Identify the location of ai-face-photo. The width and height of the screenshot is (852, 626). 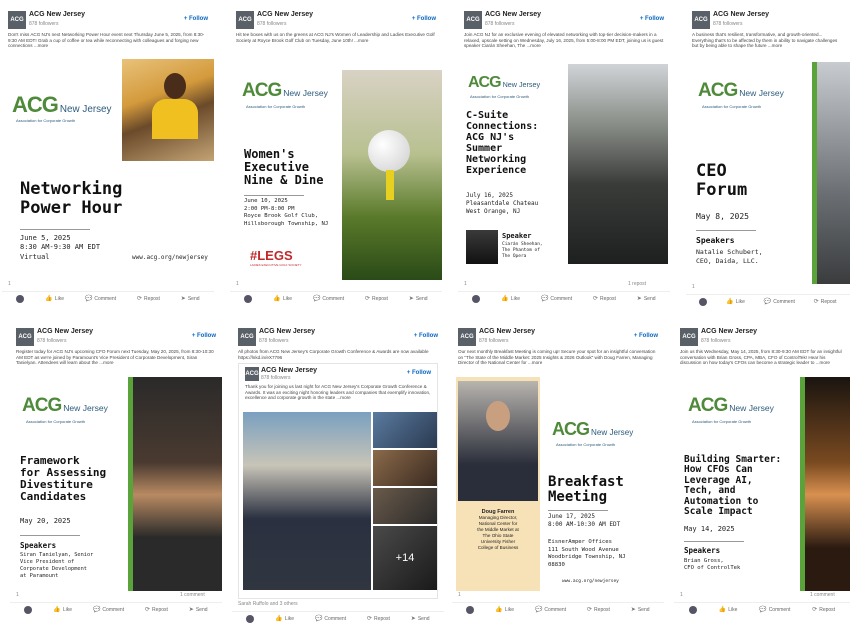
(827, 484).